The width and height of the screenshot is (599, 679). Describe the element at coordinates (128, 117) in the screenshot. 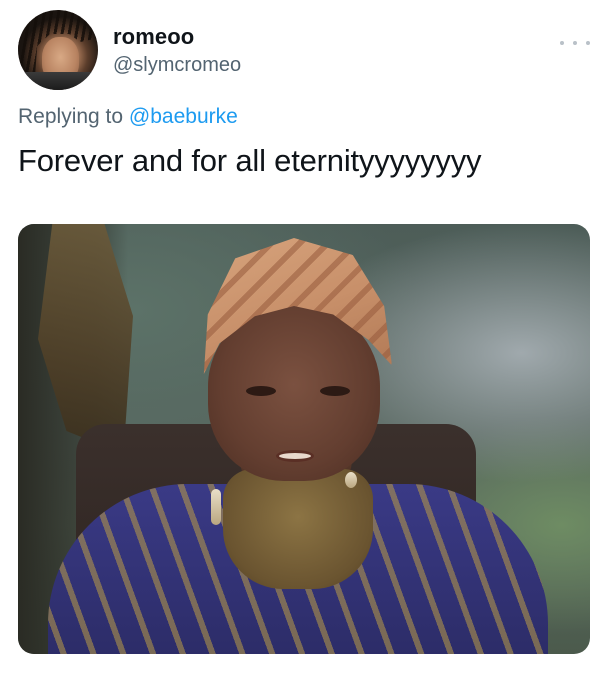

I see `replying-to-line: Replying to @baeburke` at that location.